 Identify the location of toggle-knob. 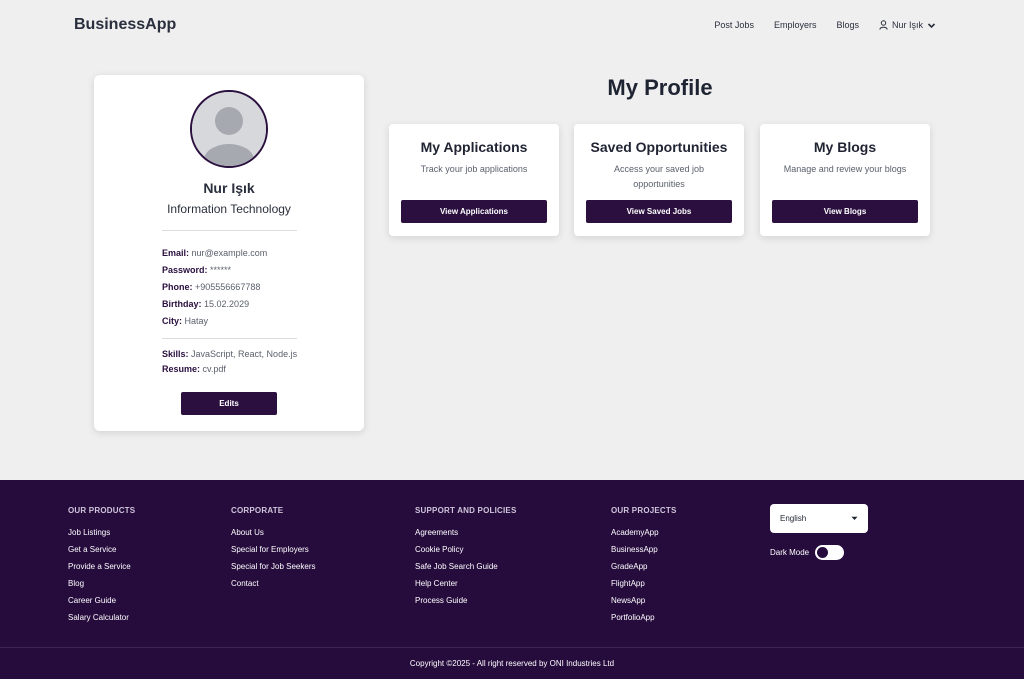
(823, 552).